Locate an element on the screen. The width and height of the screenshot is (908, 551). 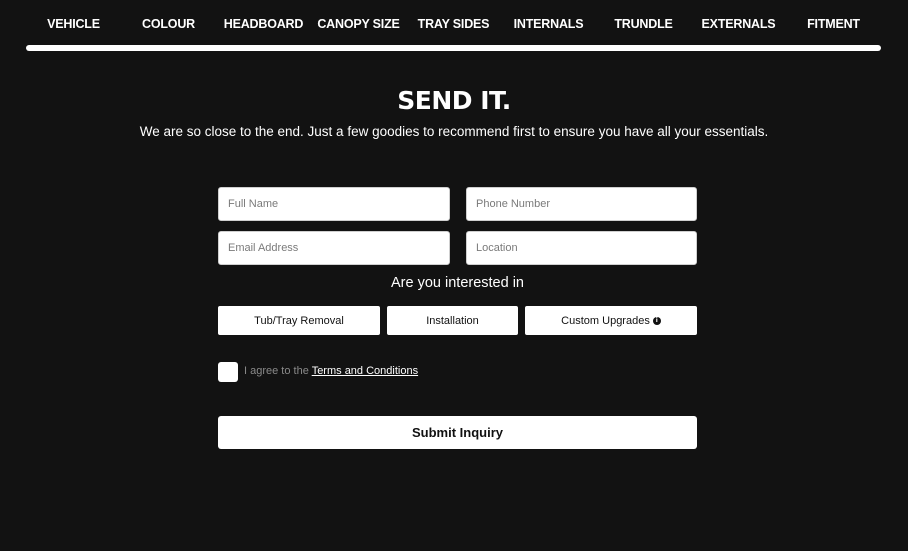
option-custom-upgrades: Custom Upgrades i is located at coordinates (611, 320).